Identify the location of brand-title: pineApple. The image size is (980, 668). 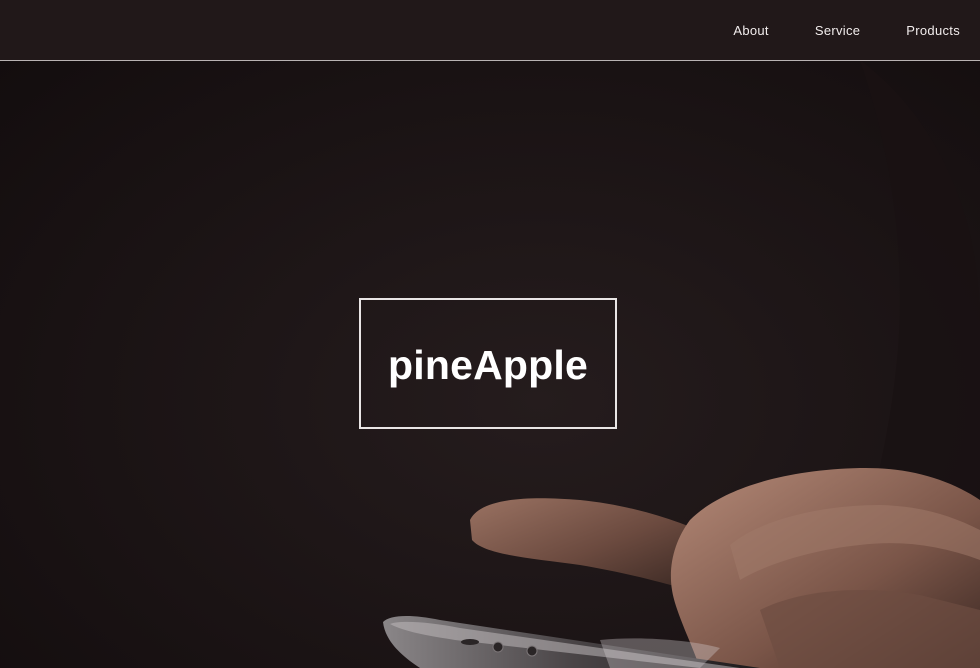
(488, 365).